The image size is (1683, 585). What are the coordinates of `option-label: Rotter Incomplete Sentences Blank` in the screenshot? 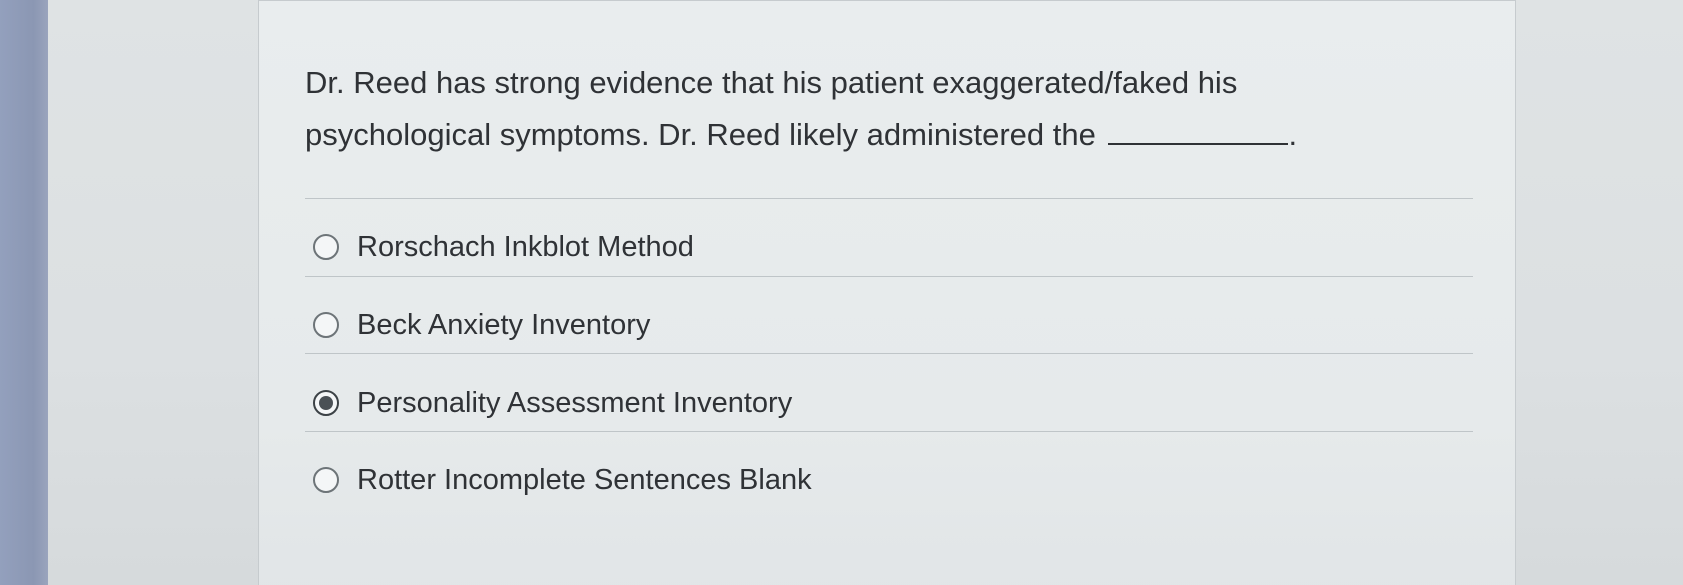 It's located at (584, 479).